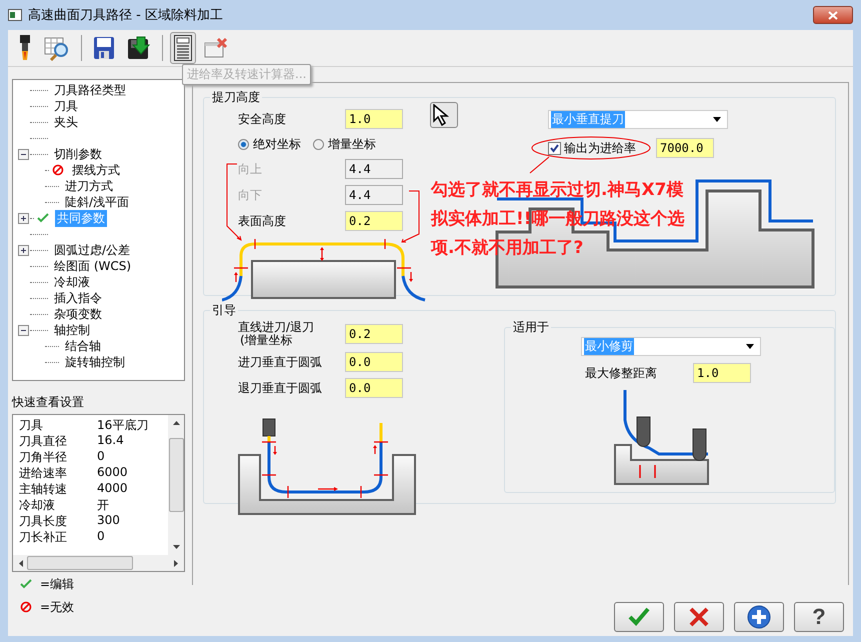 The height and width of the screenshot is (642, 861). What do you see at coordinates (15, 15) in the screenshot?
I see `window-app-icon` at bounding box center [15, 15].